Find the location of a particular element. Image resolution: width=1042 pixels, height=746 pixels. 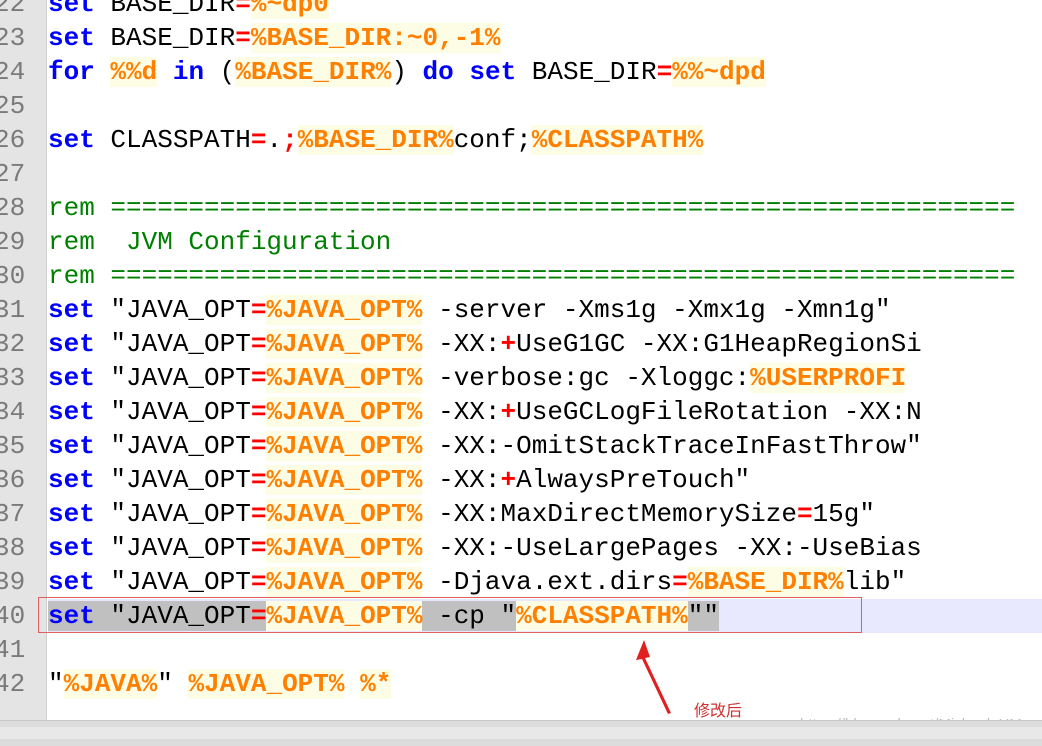

red-arrow-icon is located at coordinates (653, 677).